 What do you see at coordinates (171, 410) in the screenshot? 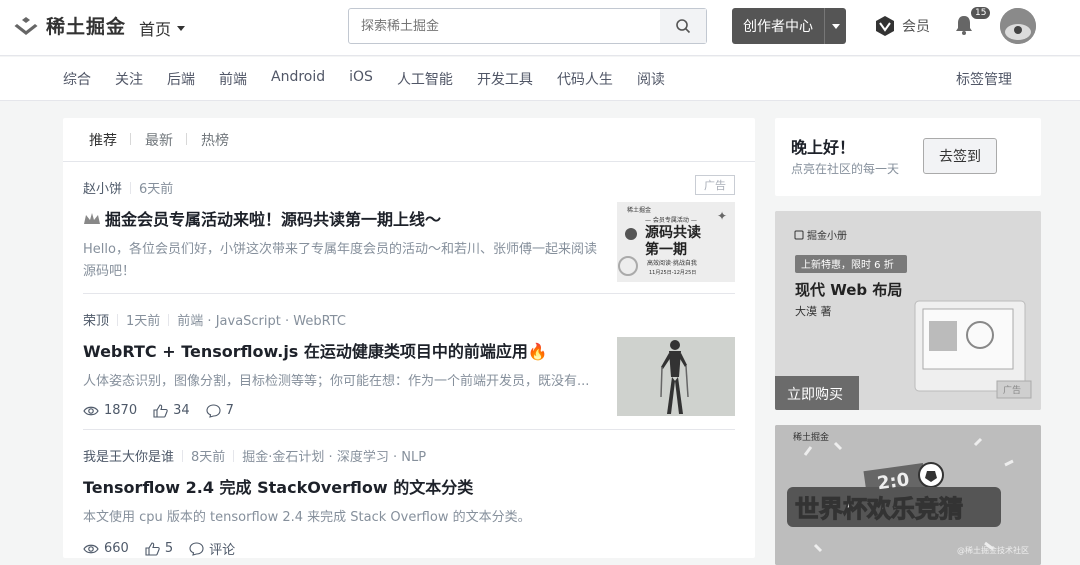
I see `like-button: 34` at bounding box center [171, 410].